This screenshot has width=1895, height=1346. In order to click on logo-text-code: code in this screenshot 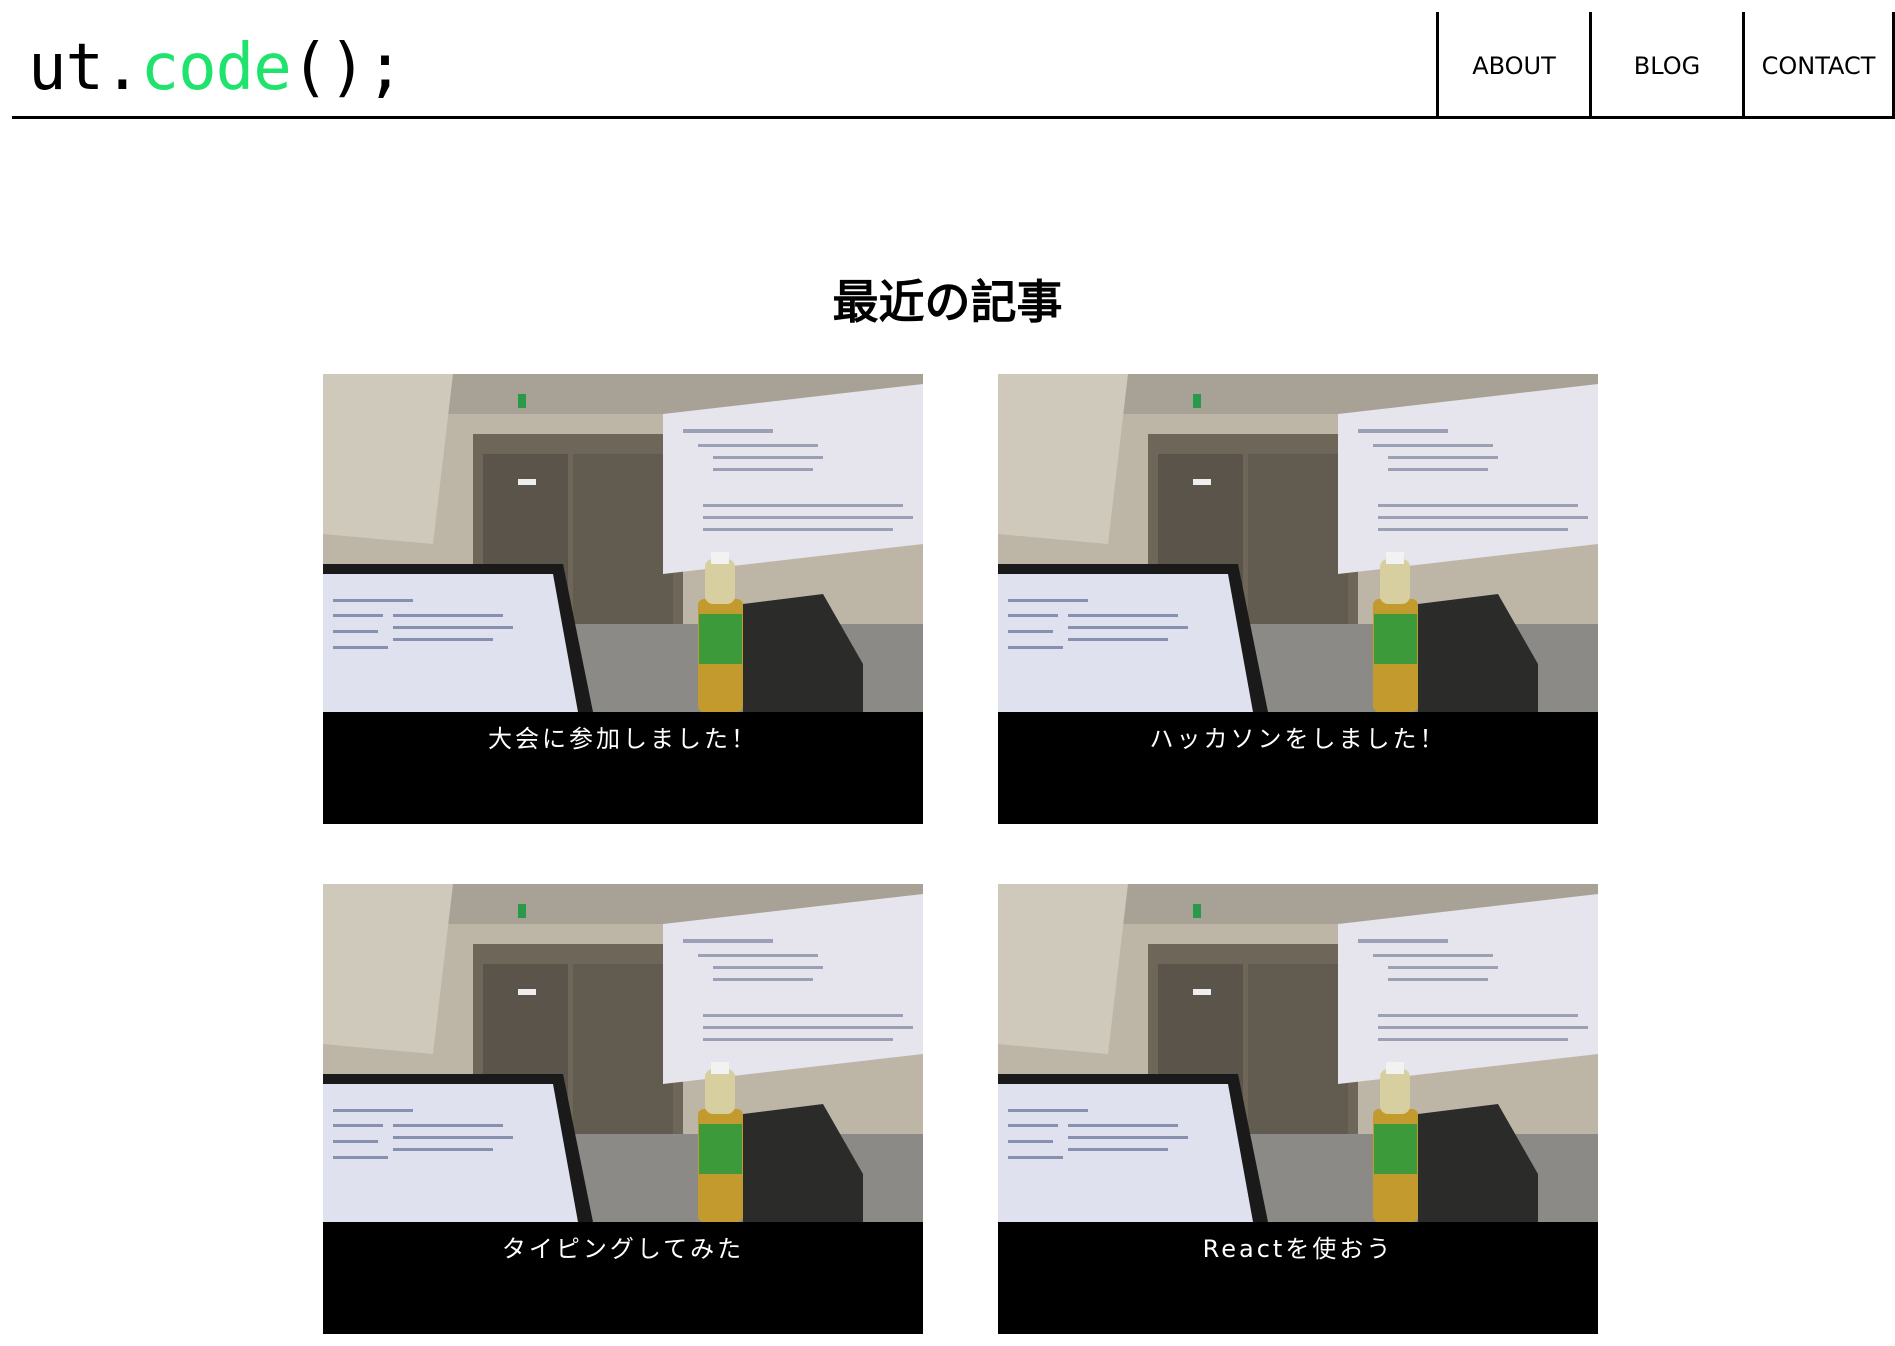, I will do `click(216, 68)`.